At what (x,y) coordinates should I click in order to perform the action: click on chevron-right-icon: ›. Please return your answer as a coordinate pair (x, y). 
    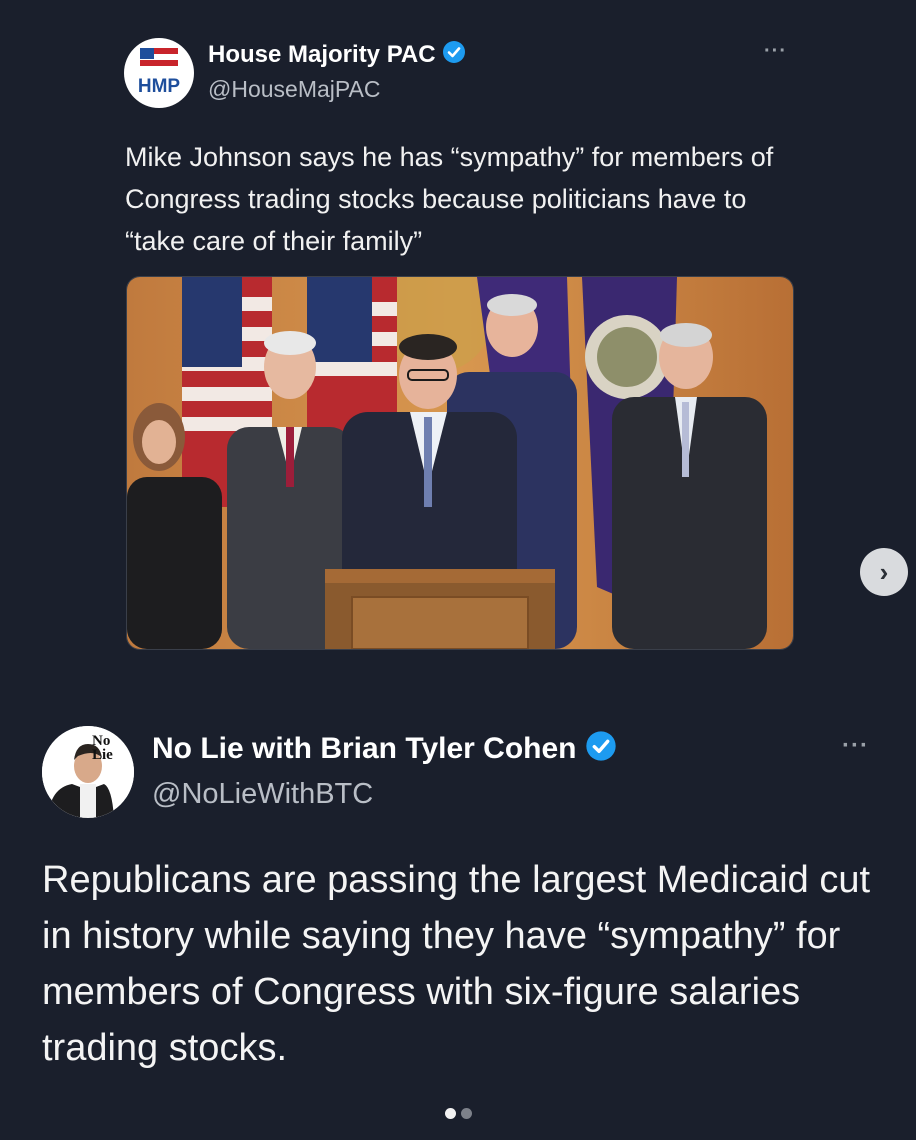
    Looking at the image, I should click on (884, 571).